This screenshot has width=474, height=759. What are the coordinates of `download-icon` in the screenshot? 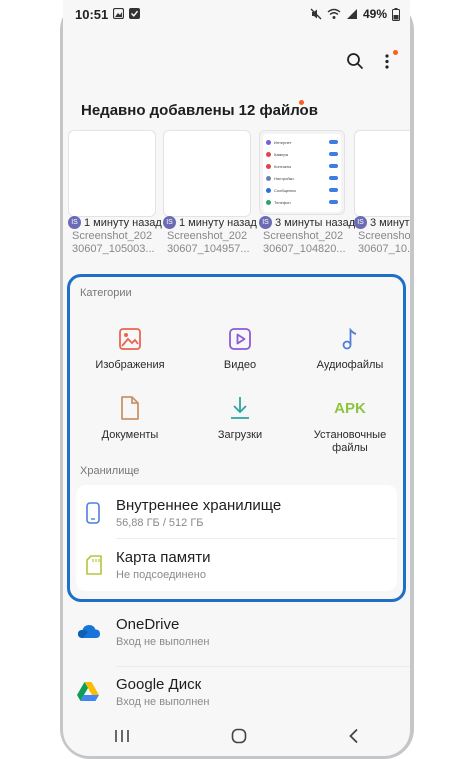 It's located at (240, 408).